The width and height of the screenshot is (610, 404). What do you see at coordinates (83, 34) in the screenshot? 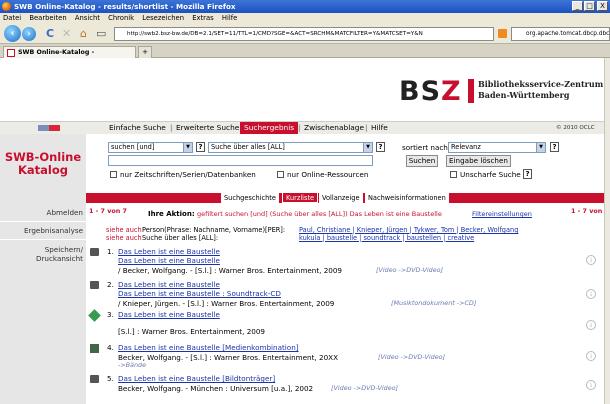
I see `home-icon: ⌂` at bounding box center [83, 34].